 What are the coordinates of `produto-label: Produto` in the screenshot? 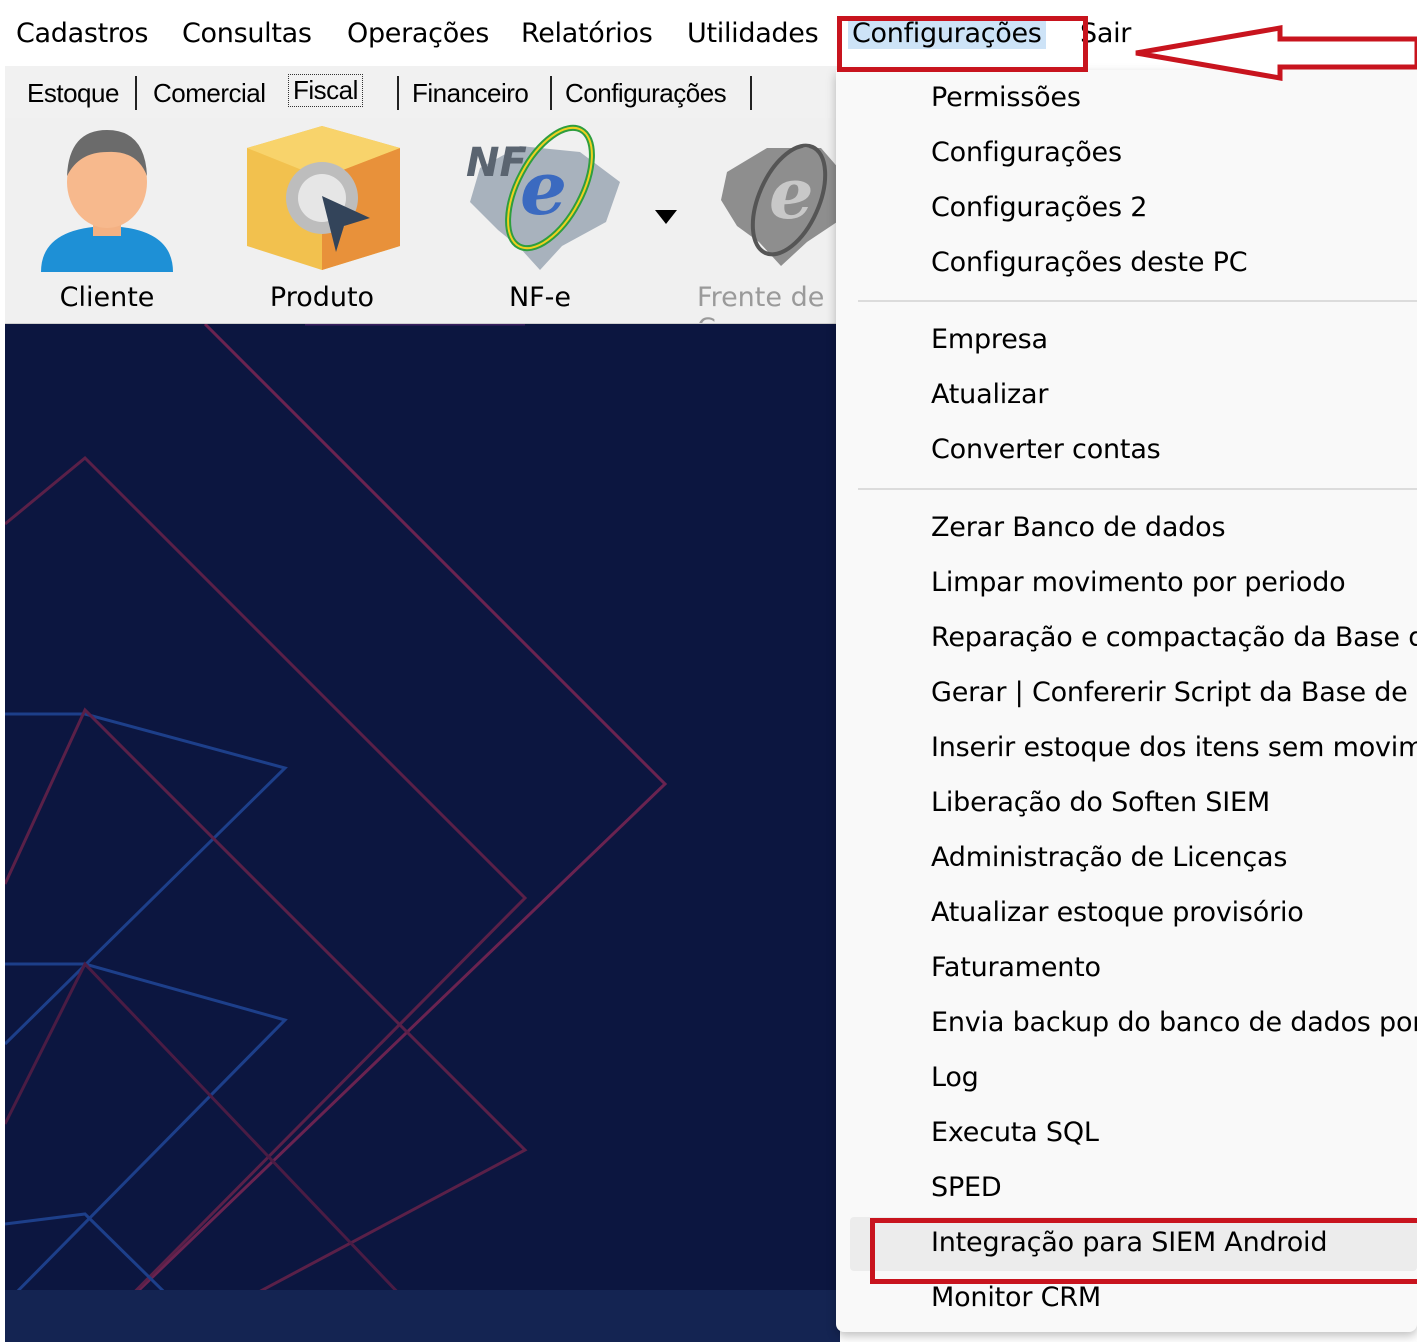 It's located at (322, 297).